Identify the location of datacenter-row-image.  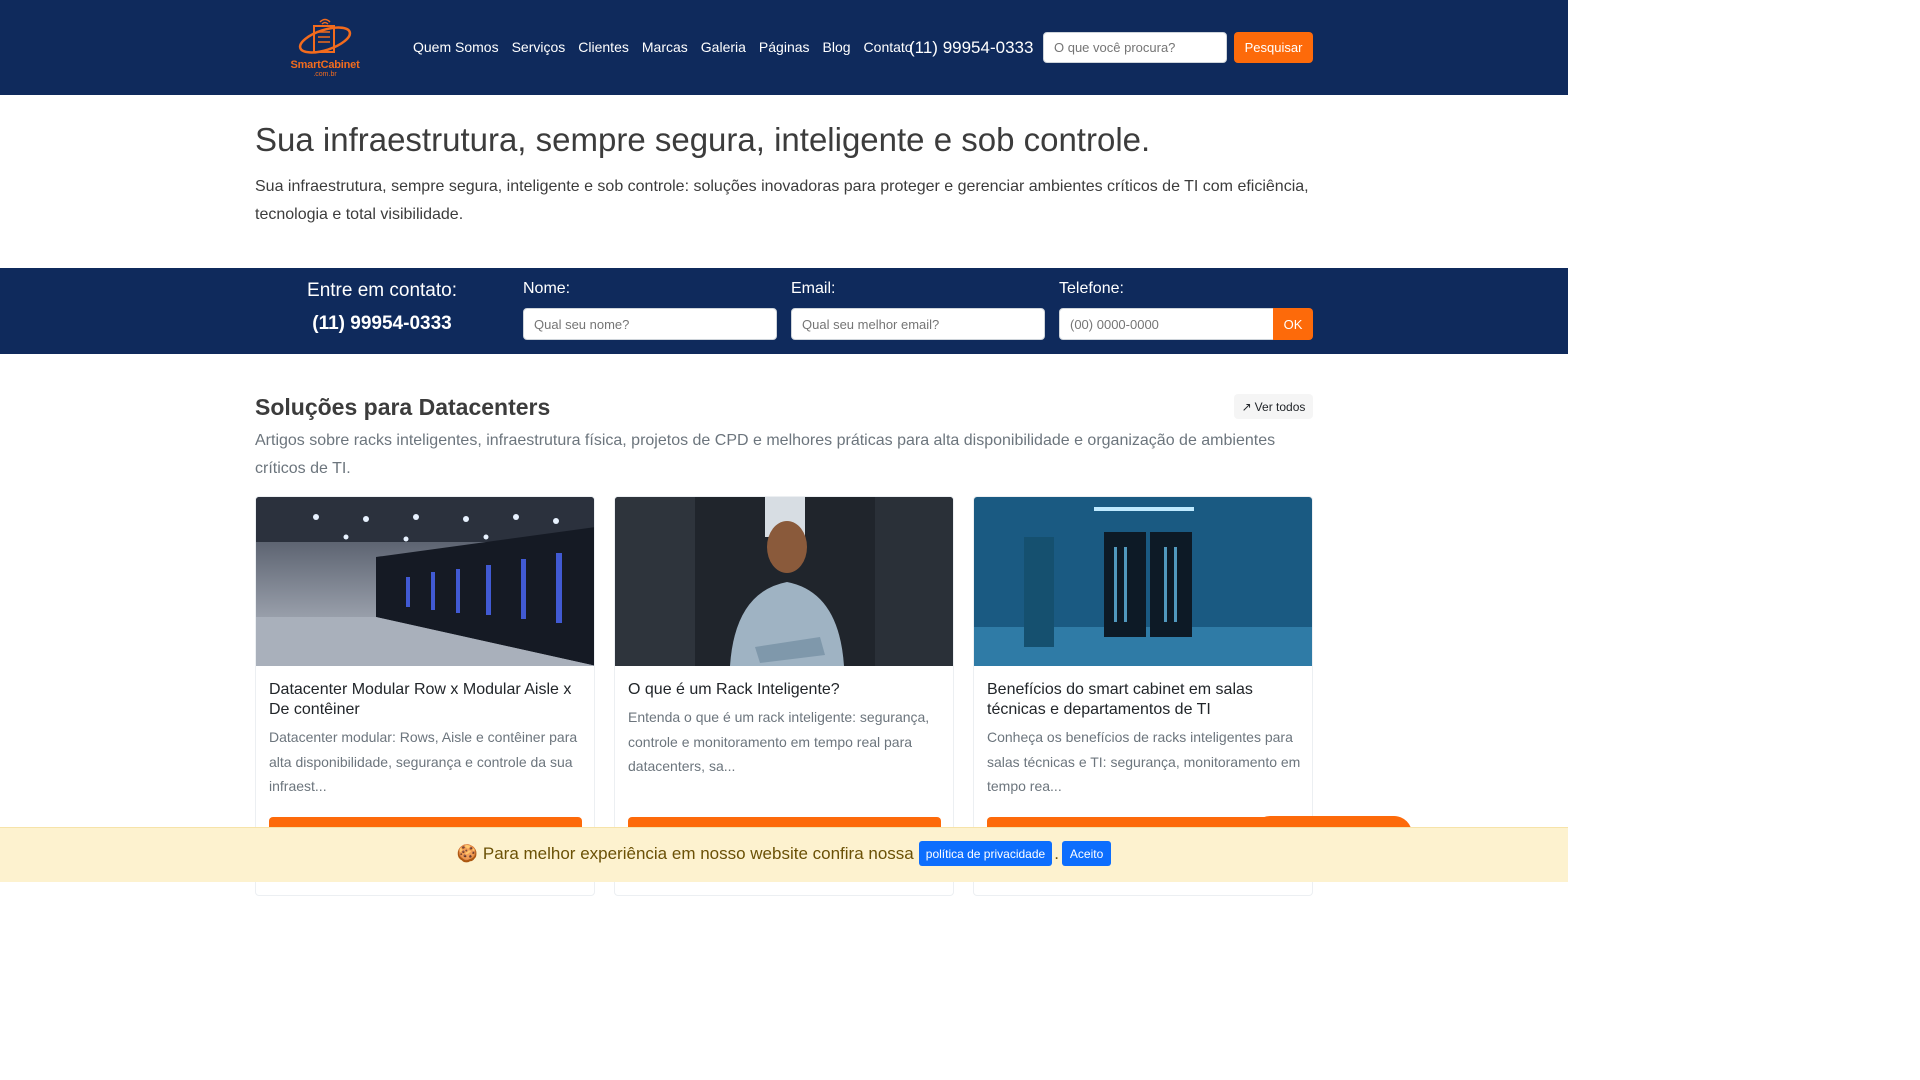
(425, 581).